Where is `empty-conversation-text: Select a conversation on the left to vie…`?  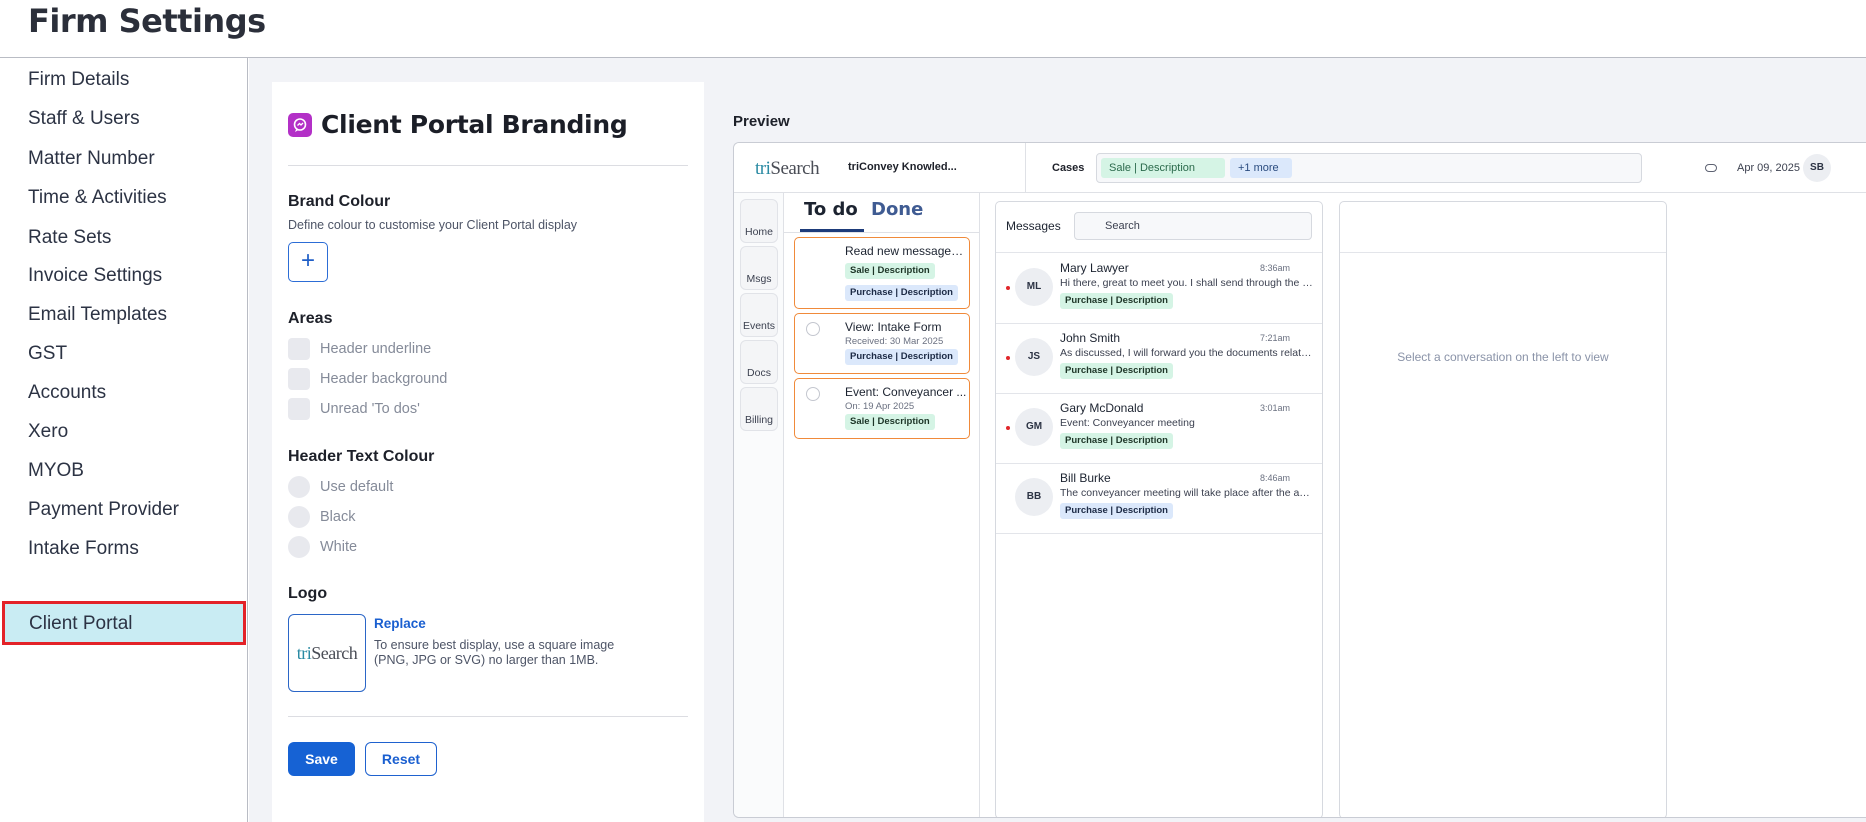 empty-conversation-text: Select a conversation on the left to vie… is located at coordinates (1503, 357).